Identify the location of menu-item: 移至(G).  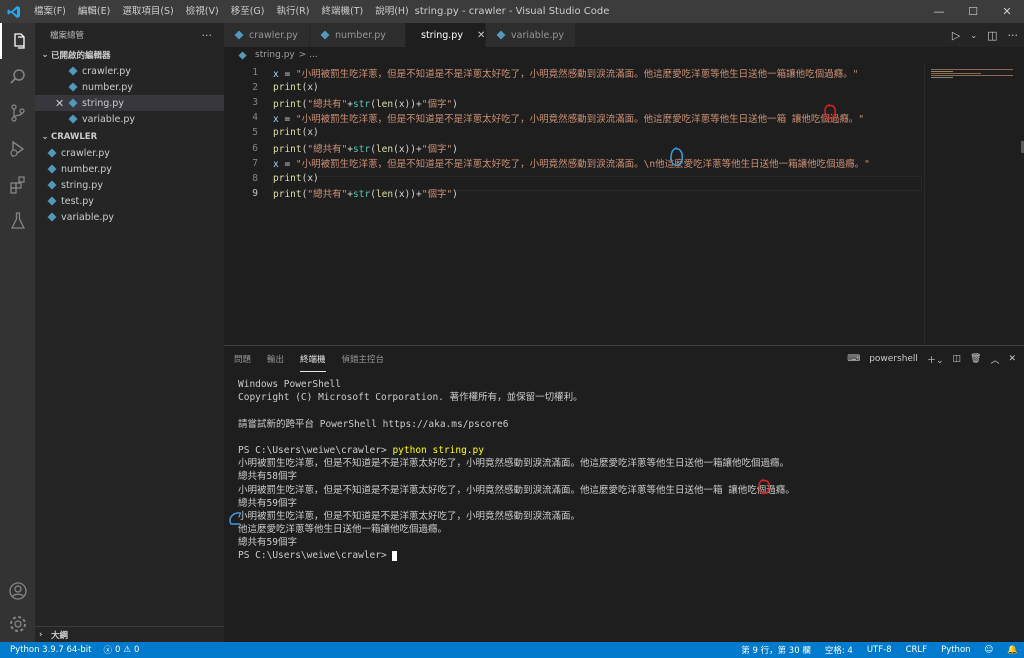
(248, 11).